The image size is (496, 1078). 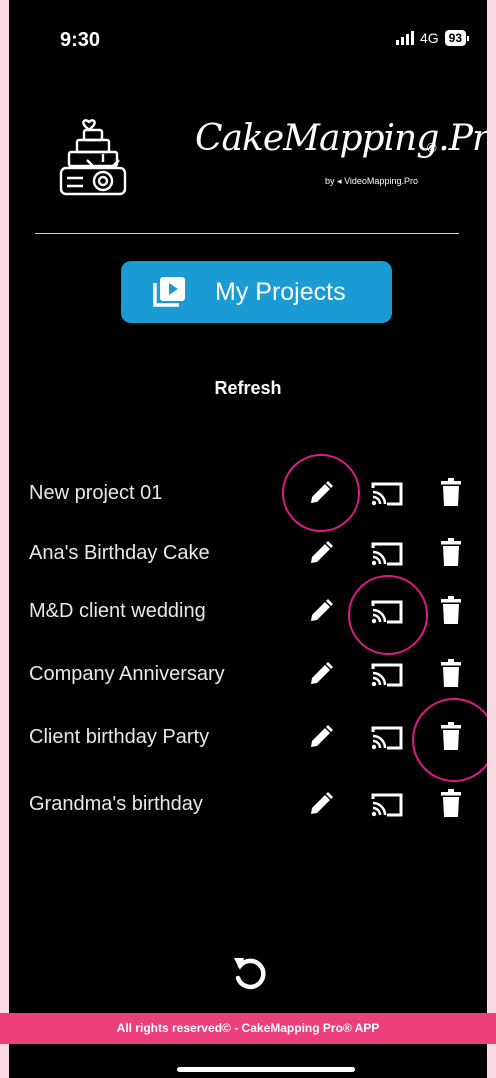 I want to click on status-time: 9:30, so click(x=80, y=40).